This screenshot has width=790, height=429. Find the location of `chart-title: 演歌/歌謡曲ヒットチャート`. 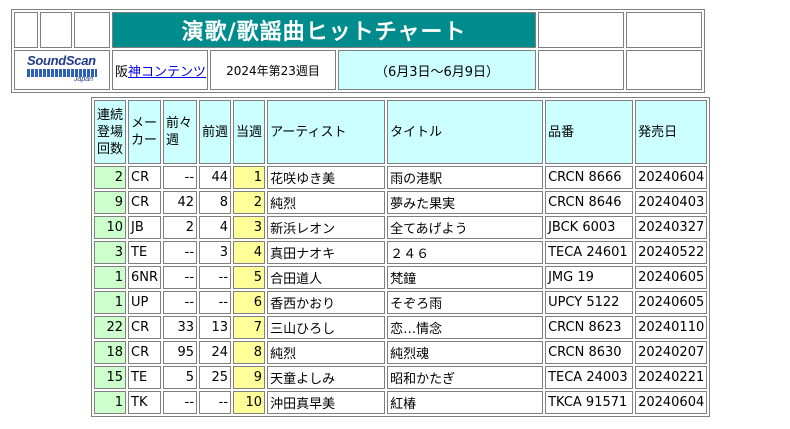

chart-title: 演歌/歌謡曲ヒットチャート is located at coordinates (324, 30).